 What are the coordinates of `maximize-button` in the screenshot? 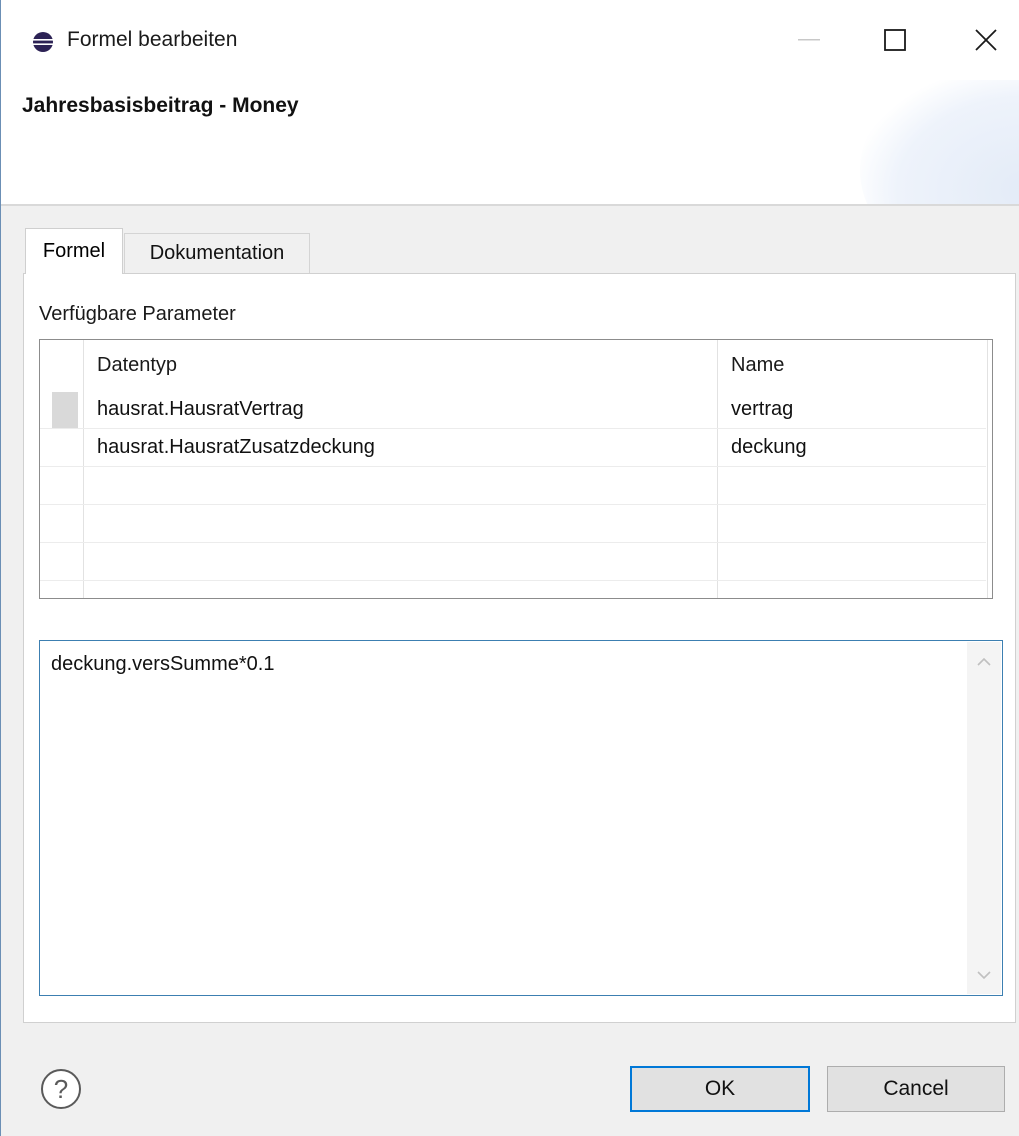 It's located at (895, 40).